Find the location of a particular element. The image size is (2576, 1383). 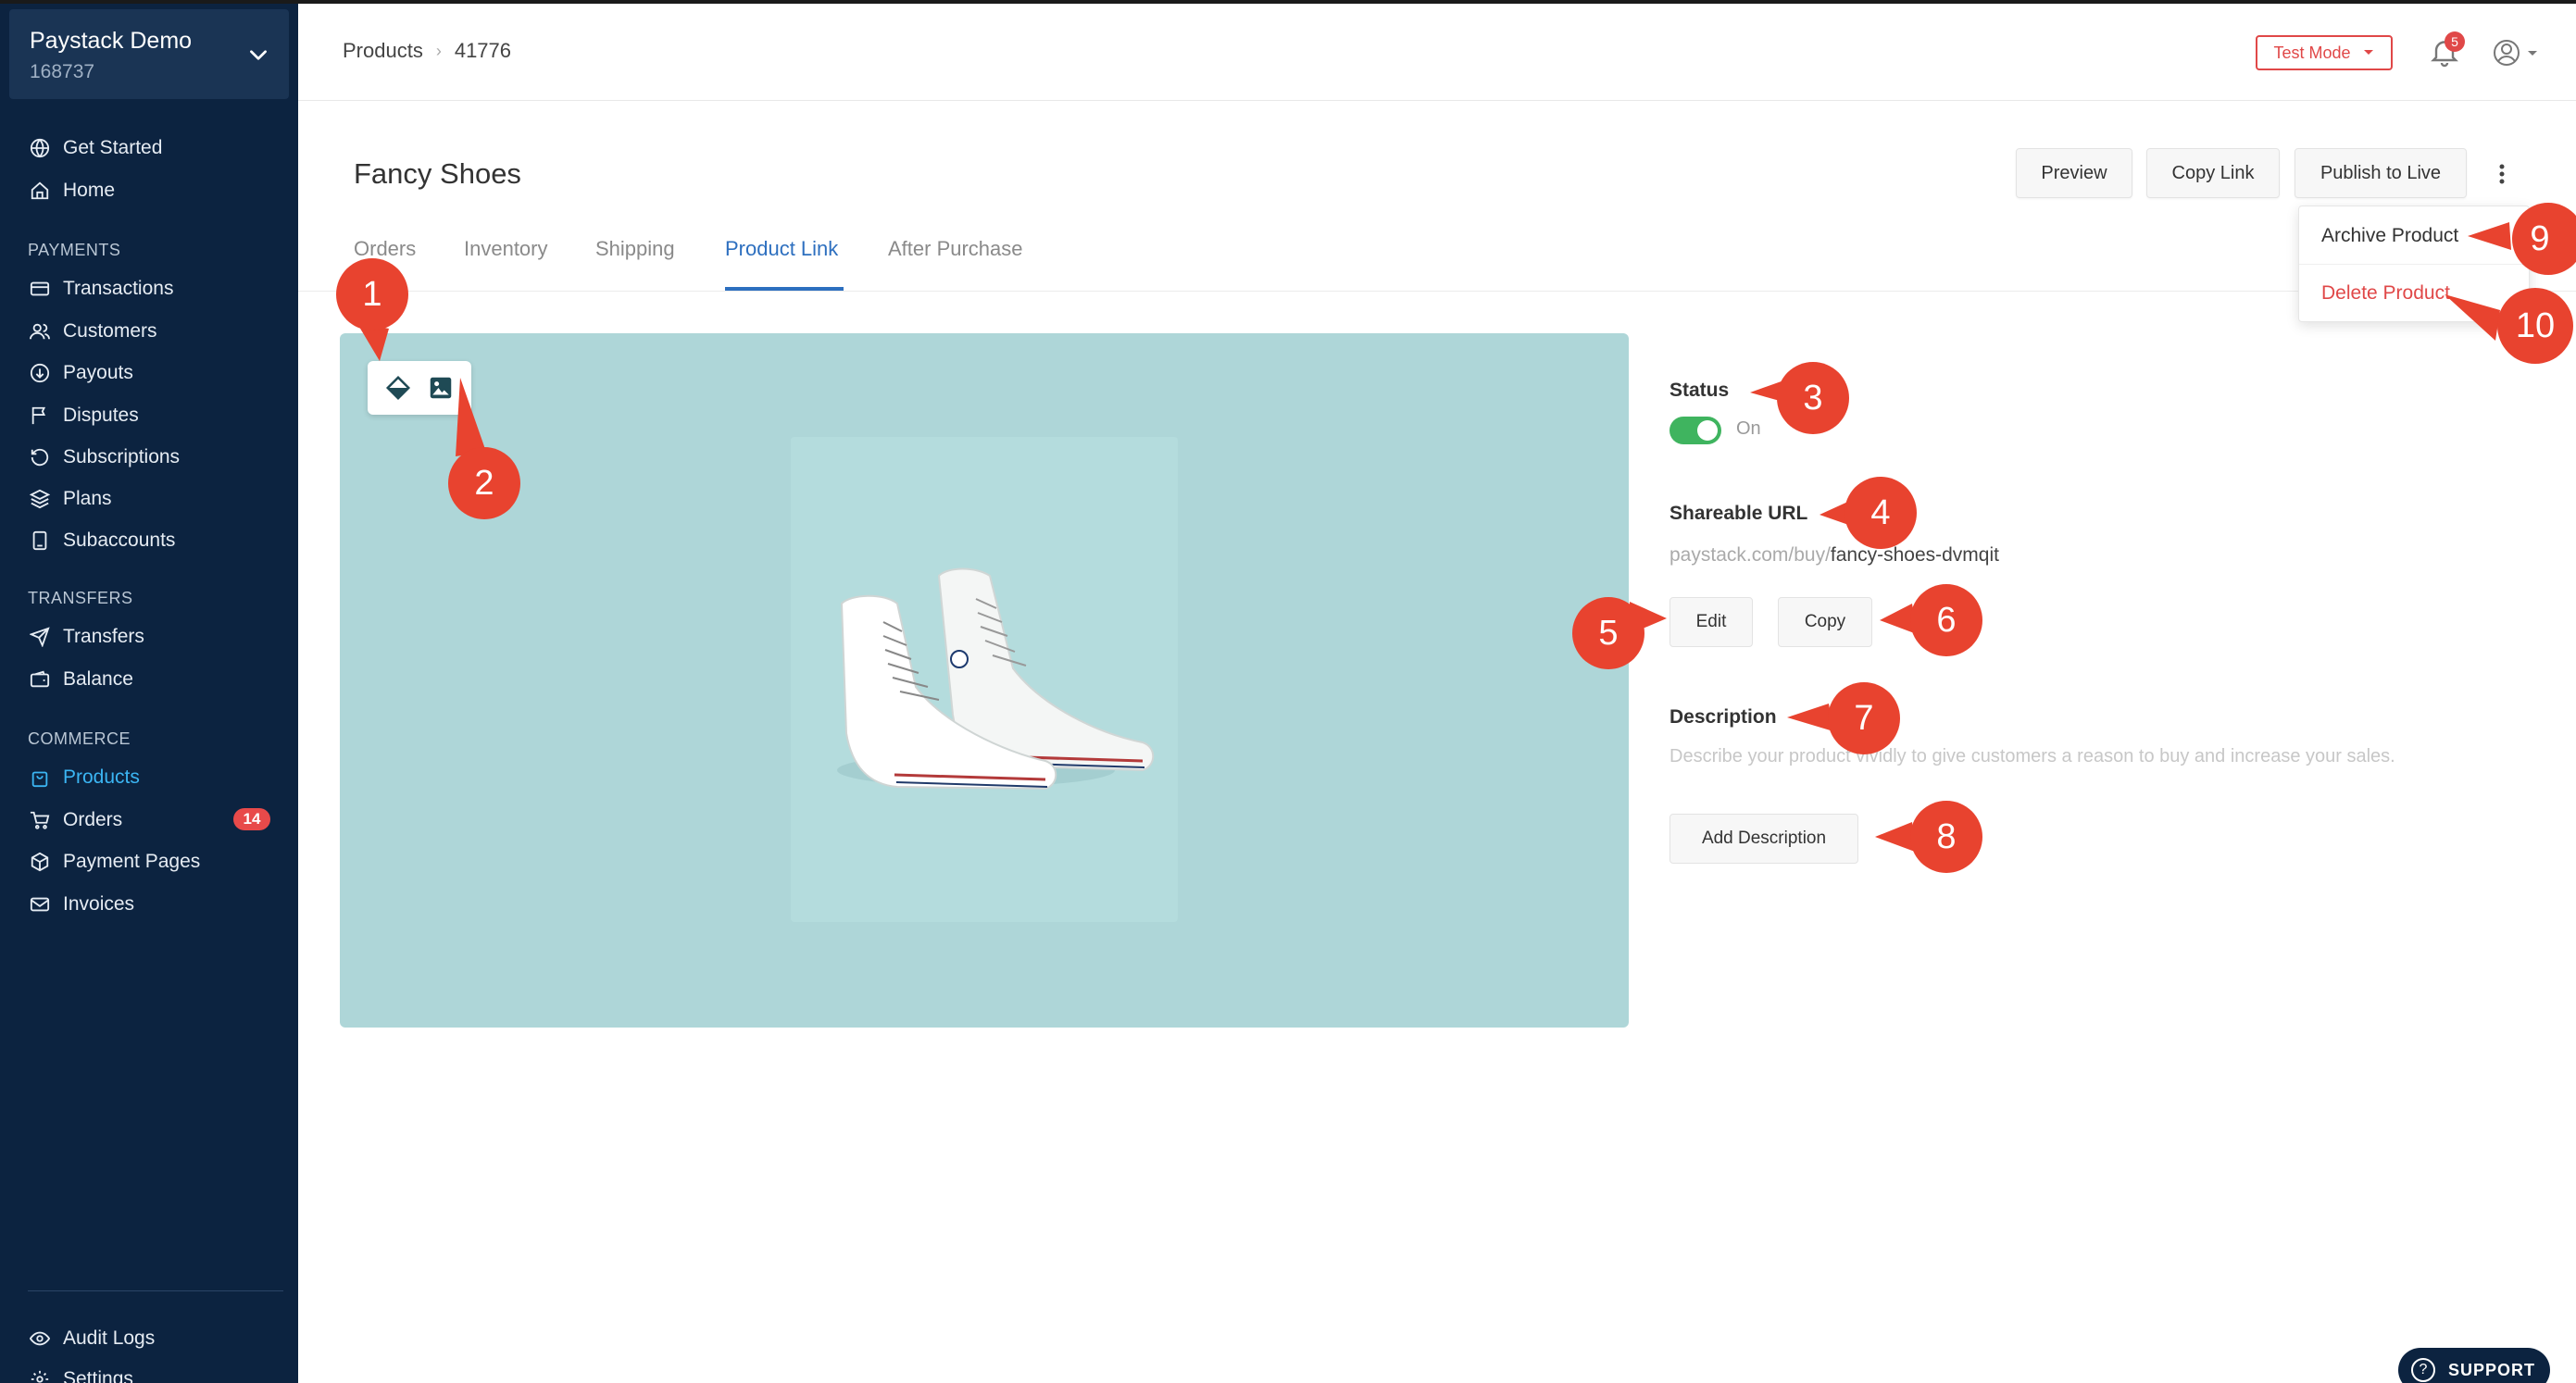

callout-6: 6 is located at coordinates (1946, 620).